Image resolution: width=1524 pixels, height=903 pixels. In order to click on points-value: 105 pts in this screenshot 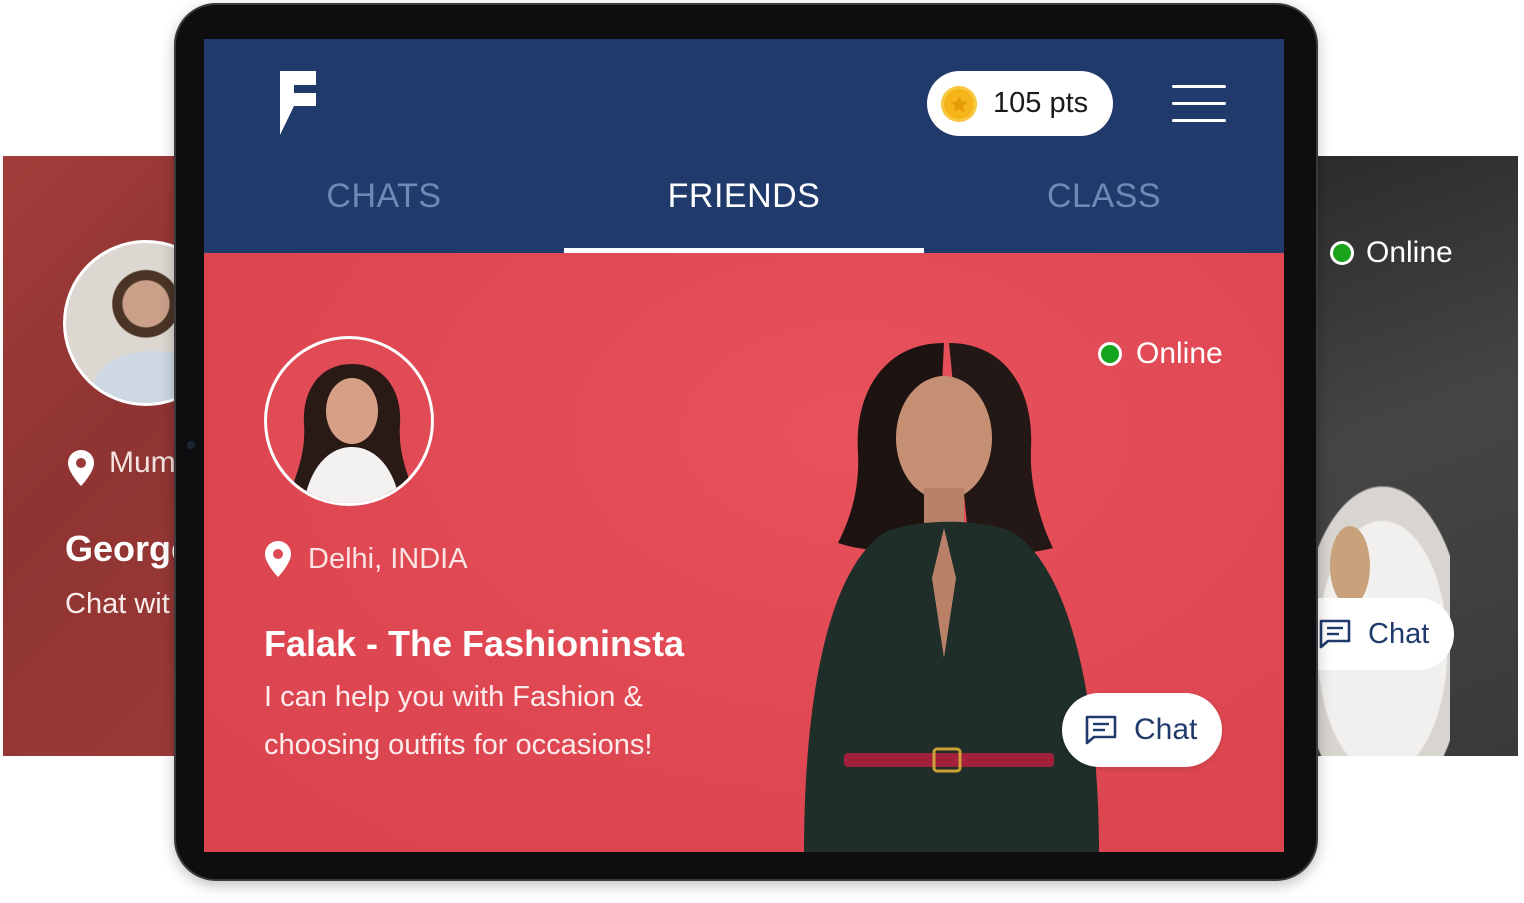, I will do `click(1041, 103)`.